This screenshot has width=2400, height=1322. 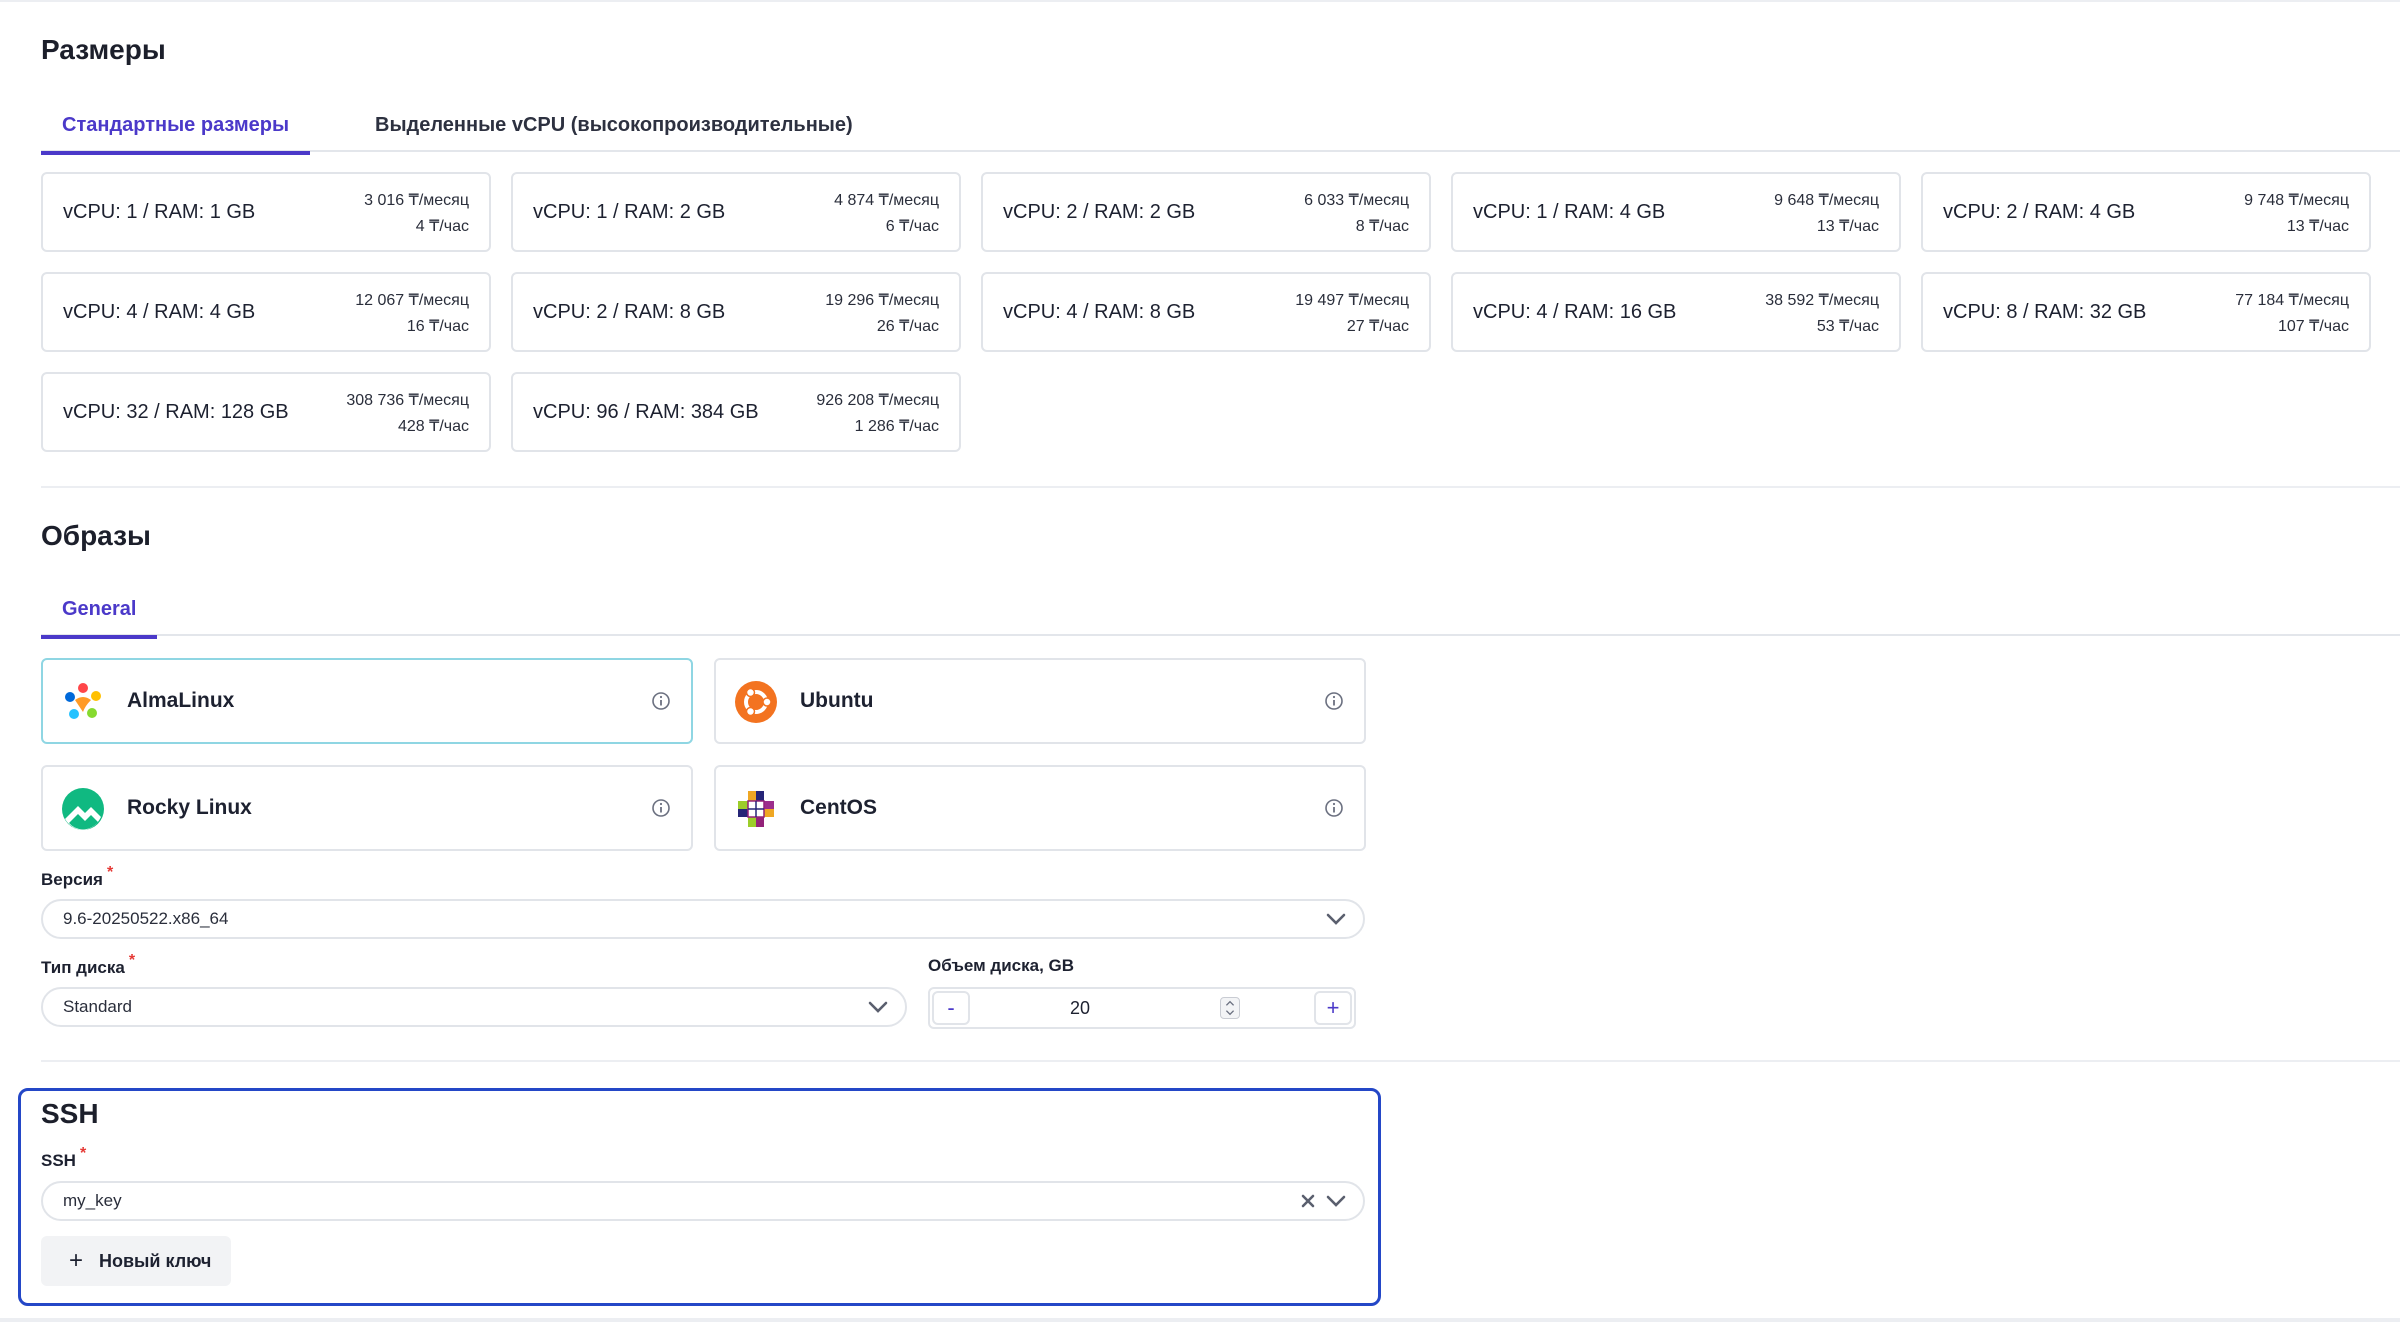 I want to click on almalinux-logo-icon, so click(x=83, y=701).